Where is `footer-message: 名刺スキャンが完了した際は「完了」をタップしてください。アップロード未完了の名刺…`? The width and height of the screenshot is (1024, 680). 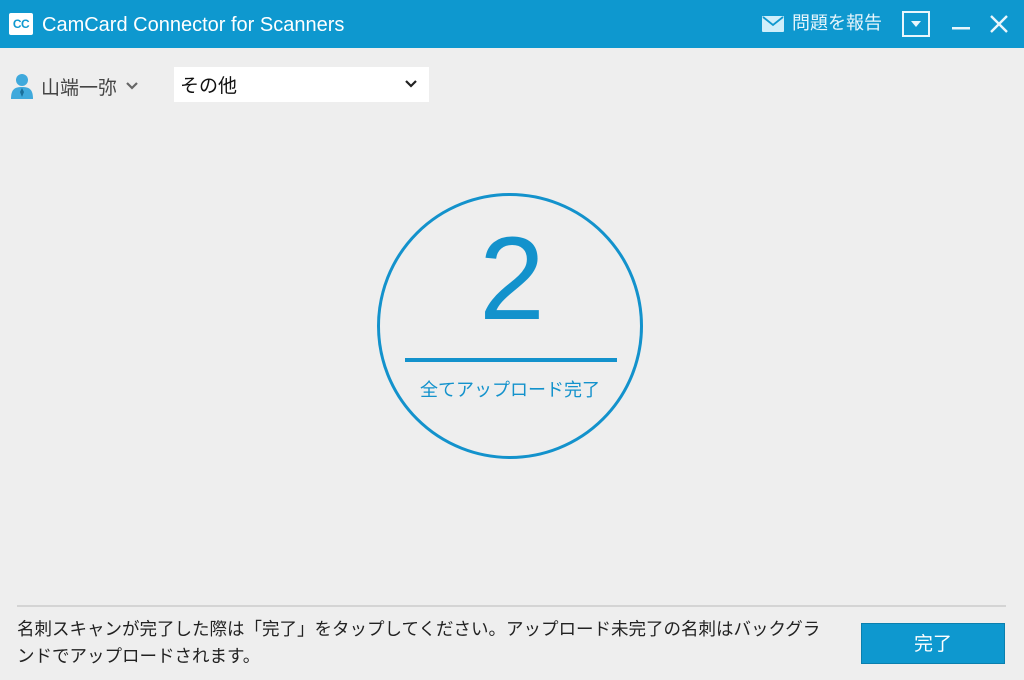
footer-message: 名刺スキャンが完了した際は「完了」をタップしてください。アップロード未完了の名刺… is located at coordinates (419, 643).